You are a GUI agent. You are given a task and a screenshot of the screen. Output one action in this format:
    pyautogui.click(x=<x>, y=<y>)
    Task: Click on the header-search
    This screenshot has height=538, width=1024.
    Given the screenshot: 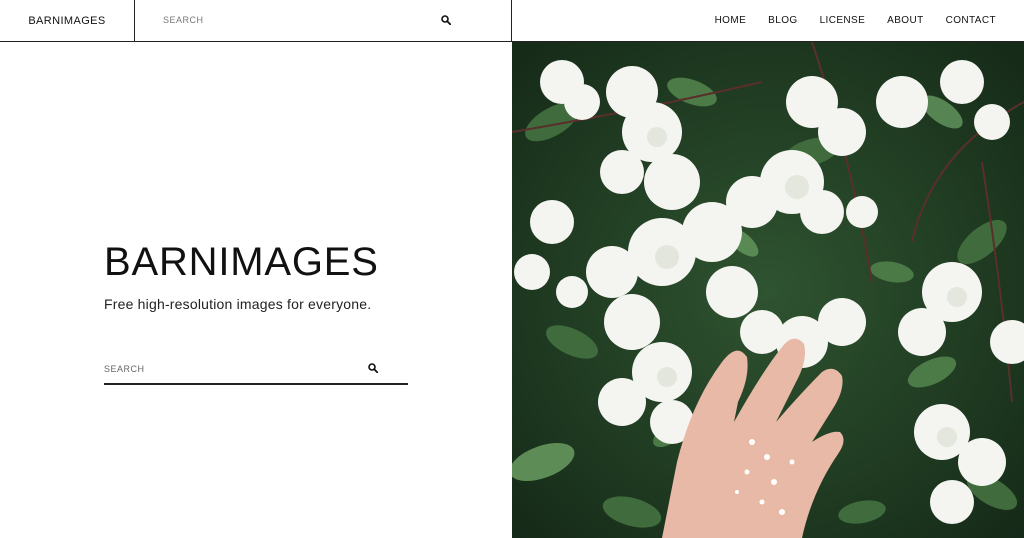 What is the action you would take?
    pyautogui.click(x=323, y=20)
    